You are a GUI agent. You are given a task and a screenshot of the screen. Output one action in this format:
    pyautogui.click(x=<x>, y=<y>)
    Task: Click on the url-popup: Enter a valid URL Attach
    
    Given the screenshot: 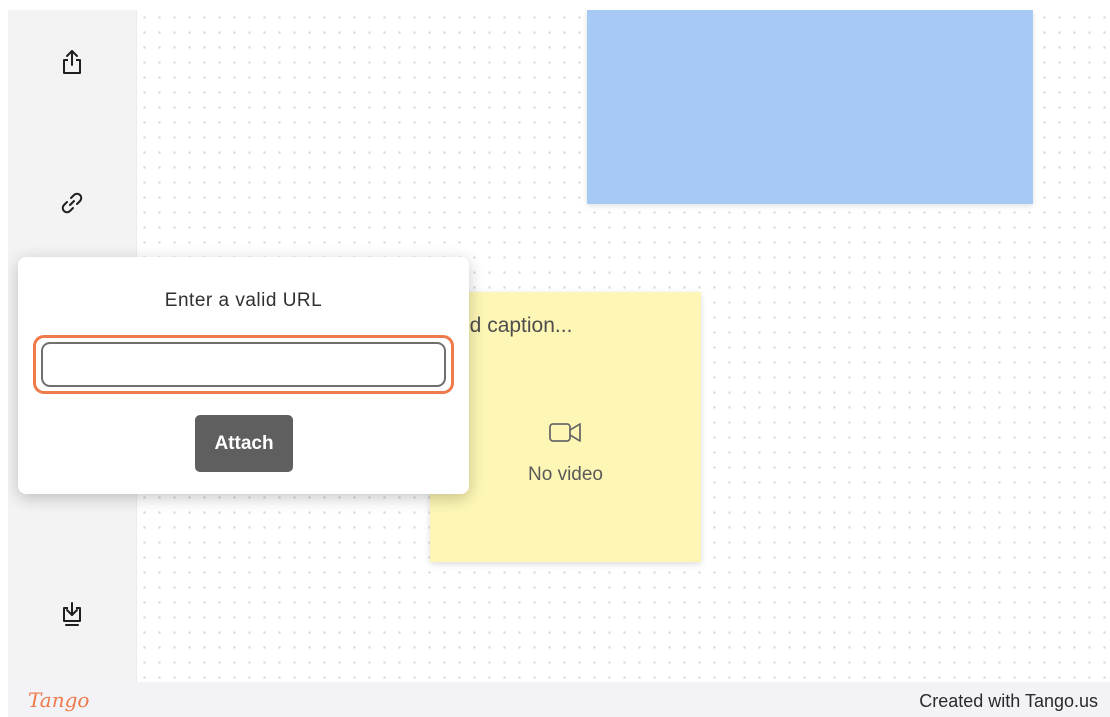 What is the action you would take?
    pyautogui.click(x=243, y=375)
    